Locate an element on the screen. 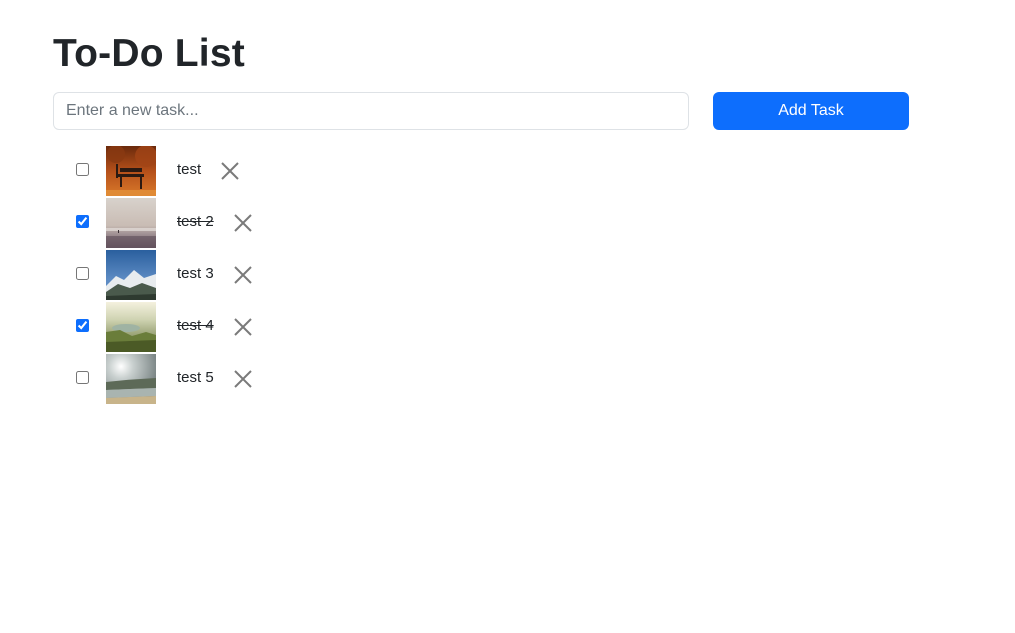  task-item: test 4 is located at coordinates (200, 328).